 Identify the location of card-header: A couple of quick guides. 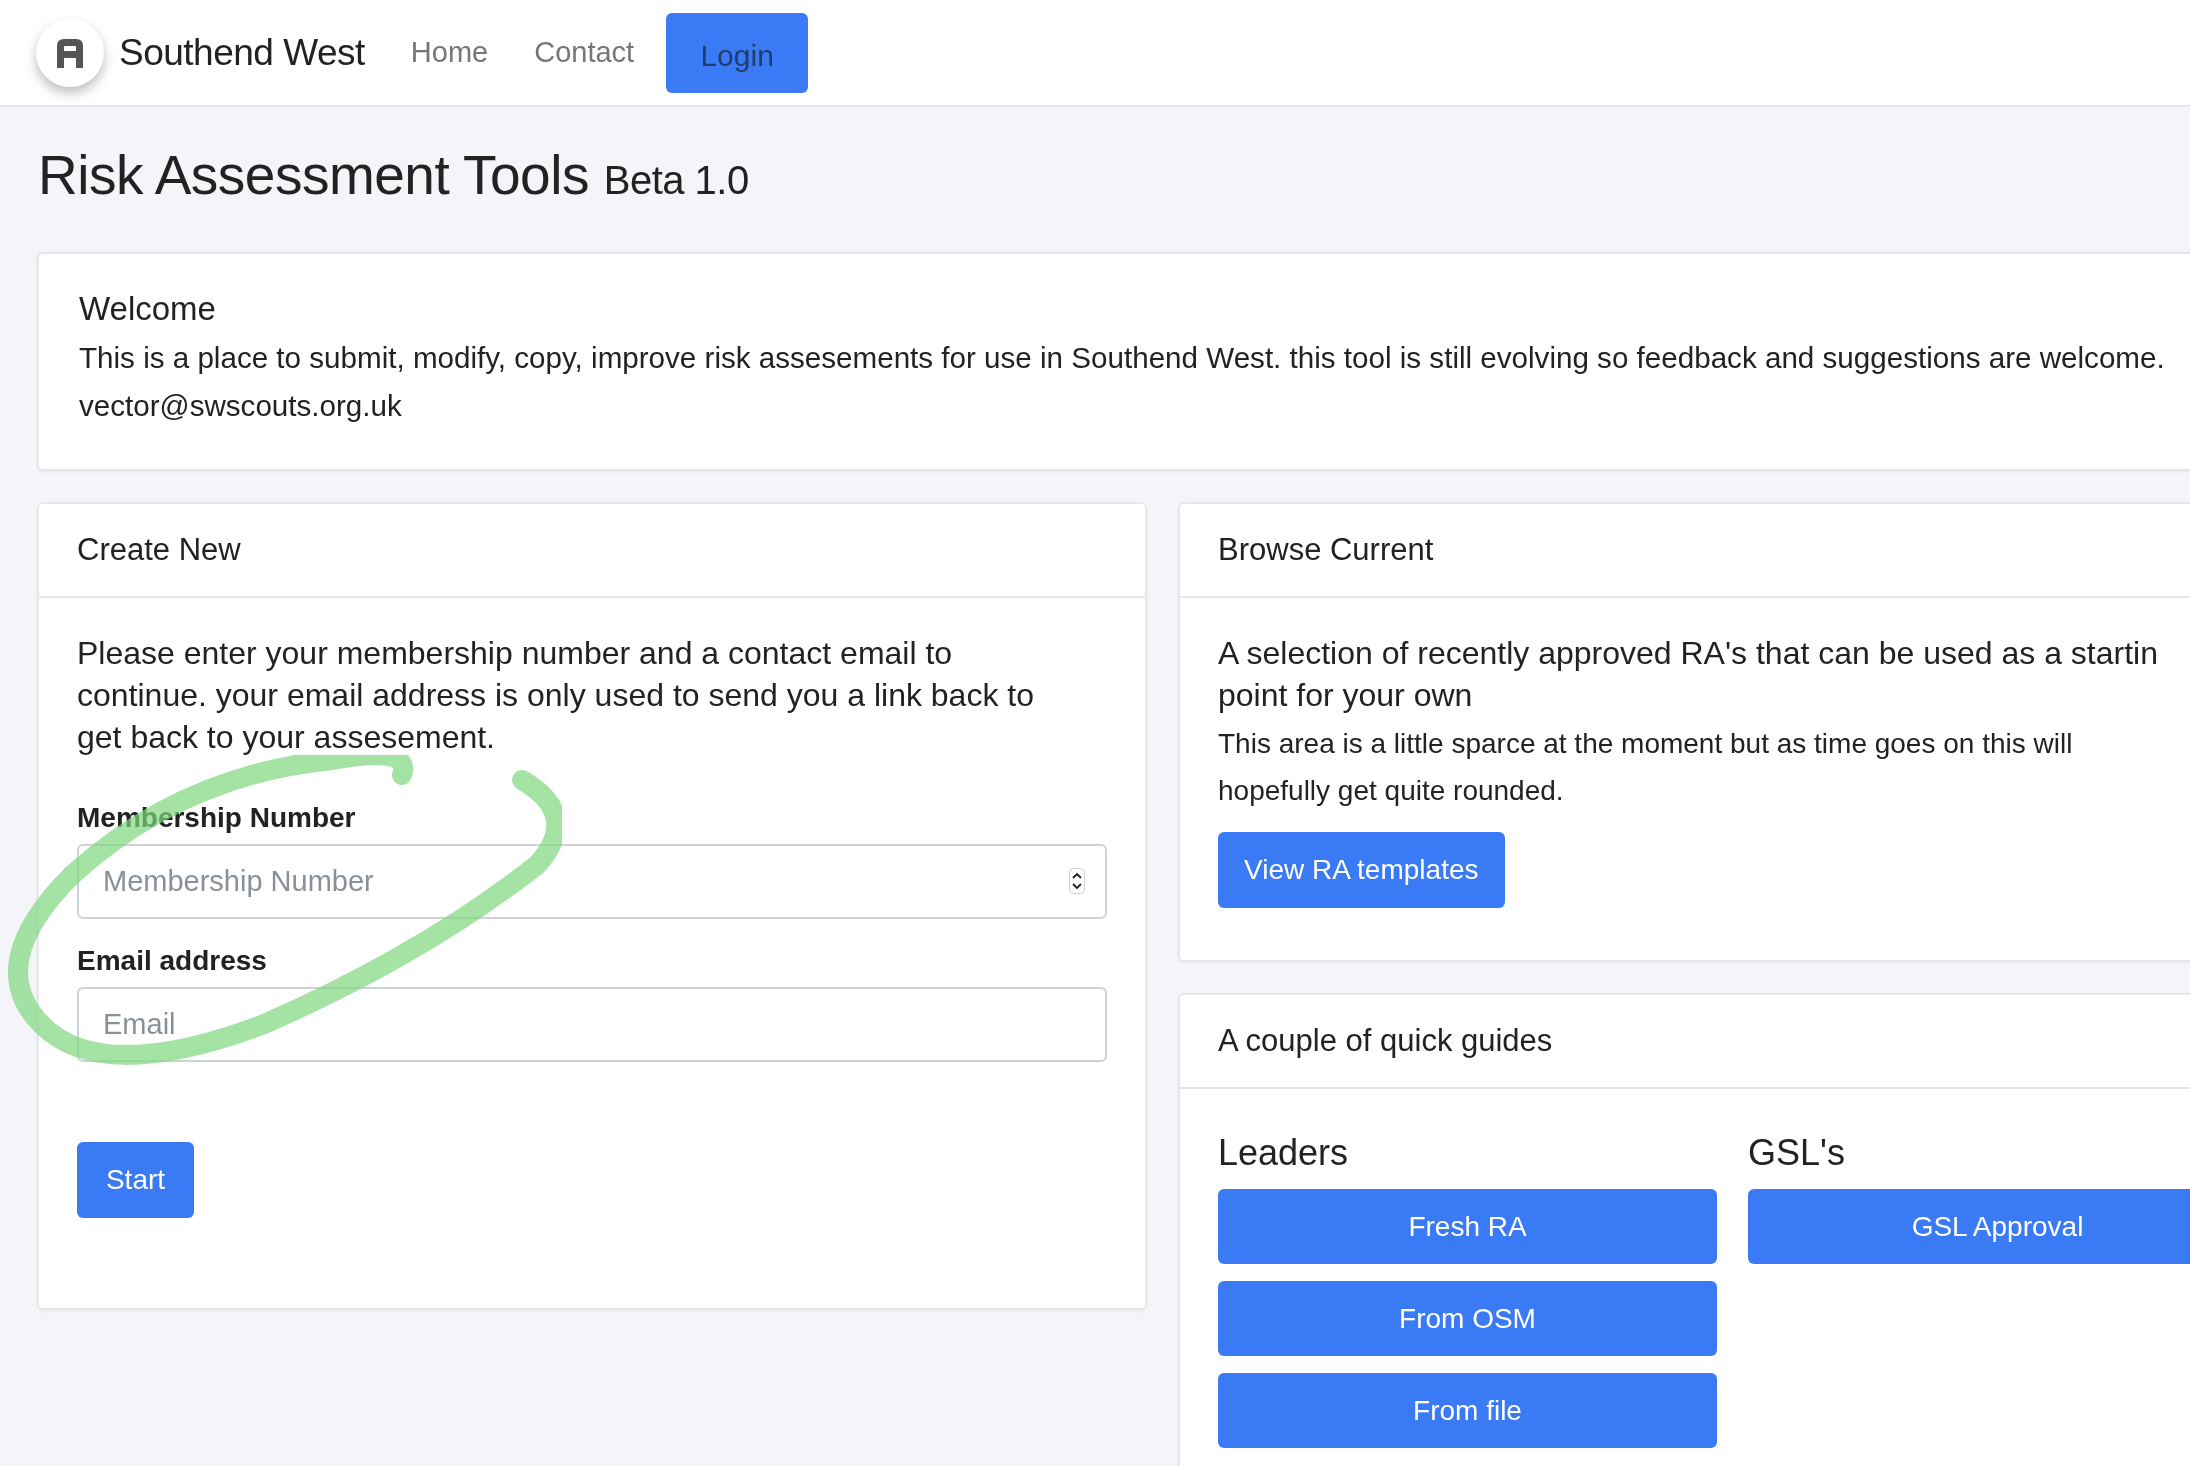
(1385, 1041).